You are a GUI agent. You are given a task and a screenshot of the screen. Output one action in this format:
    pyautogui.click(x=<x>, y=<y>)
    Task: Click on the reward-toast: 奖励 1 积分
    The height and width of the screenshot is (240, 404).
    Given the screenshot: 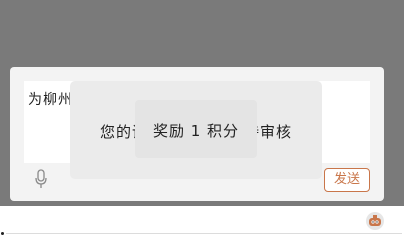 What is the action you would take?
    pyautogui.click(x=196, y=129)
    